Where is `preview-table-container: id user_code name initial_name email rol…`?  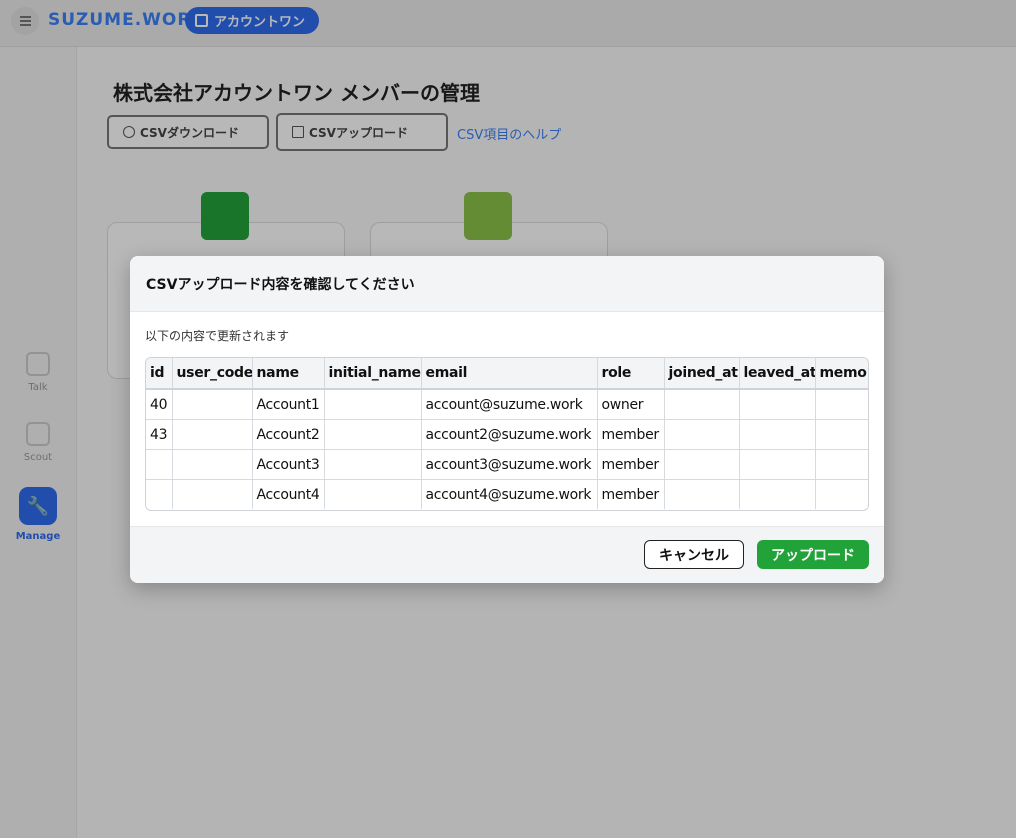 preview-table-container: id user_code name initial_name email rol… is located at coordinates (507, 434).